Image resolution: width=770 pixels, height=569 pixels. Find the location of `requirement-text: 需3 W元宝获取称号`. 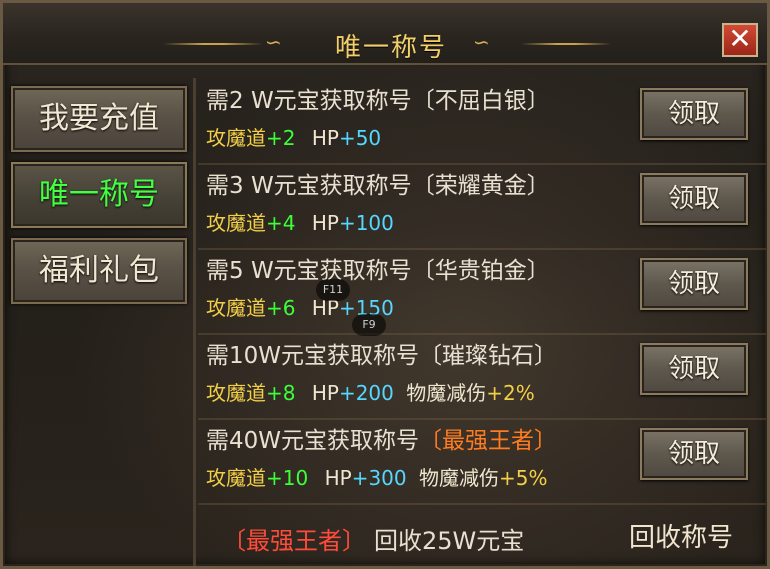

requirement-text: 需3 W元宝获取称号 is located at coordinates (309, 186).